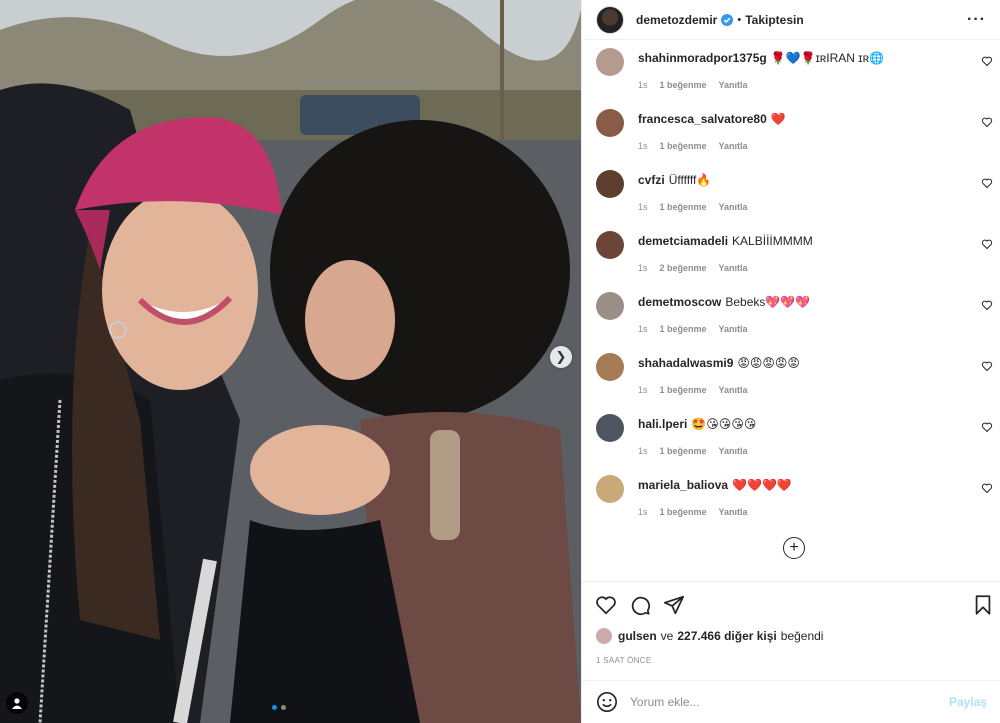 This screenshot has height=723, width=1000. What do you see at coordinates (676, 20) in the screenshot?
I see `author-username: demetozdemir` at bounding box center [676, 20].